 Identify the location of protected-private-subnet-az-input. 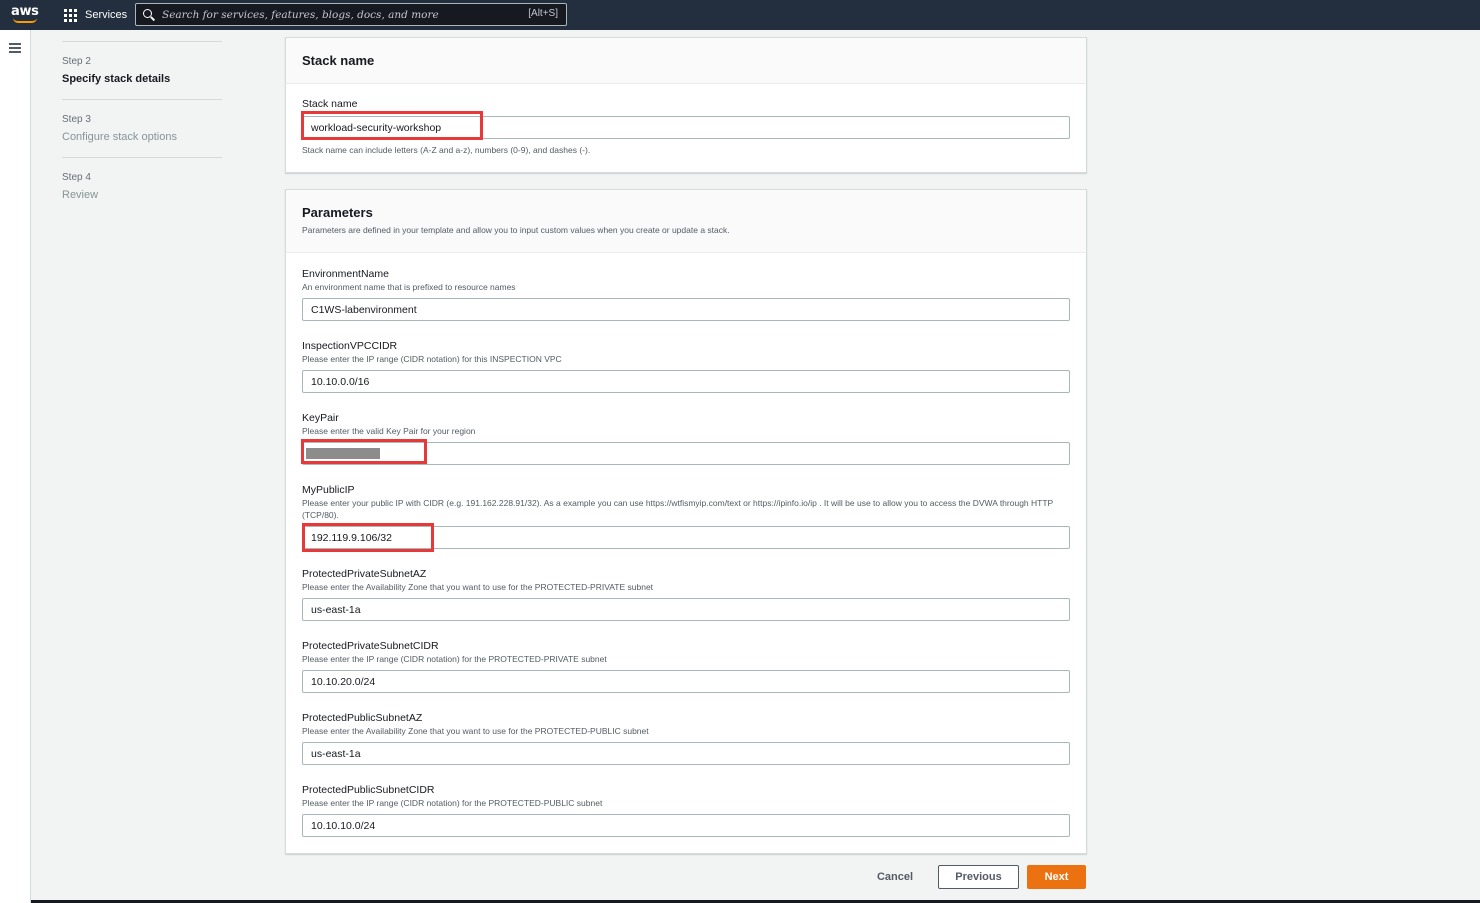
(686, 609).